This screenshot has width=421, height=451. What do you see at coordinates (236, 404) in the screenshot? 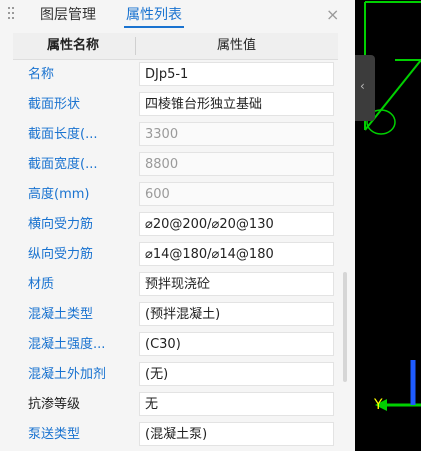
I see `property-value-field: 无` at bounding box center [236, 404].